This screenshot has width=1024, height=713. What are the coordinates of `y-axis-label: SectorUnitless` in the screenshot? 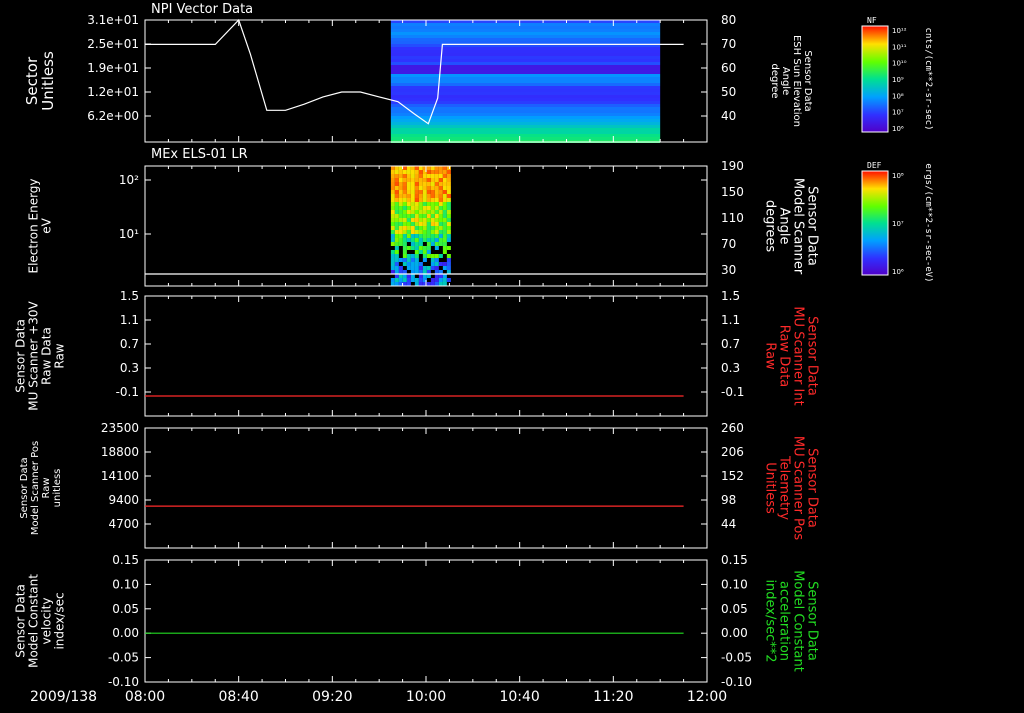 It's located at (40, 81).